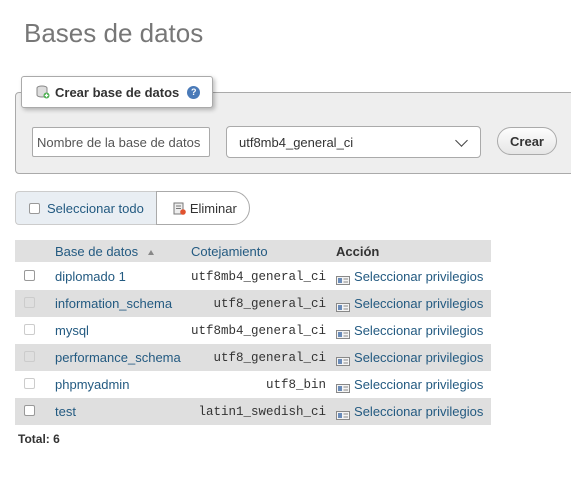 Image resolution: width=571 pixels, height=485 pixels. Describe the element at coordinates (34, 208) in the screenshot. I see `select-all-checkbox` at that location.